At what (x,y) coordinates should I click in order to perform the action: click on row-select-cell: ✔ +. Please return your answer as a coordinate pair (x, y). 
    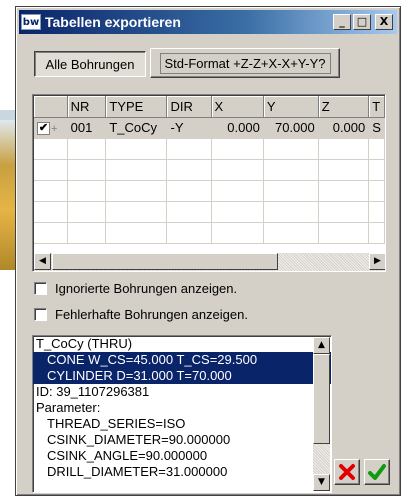
    Looking at the image, I should click on (51, 128).